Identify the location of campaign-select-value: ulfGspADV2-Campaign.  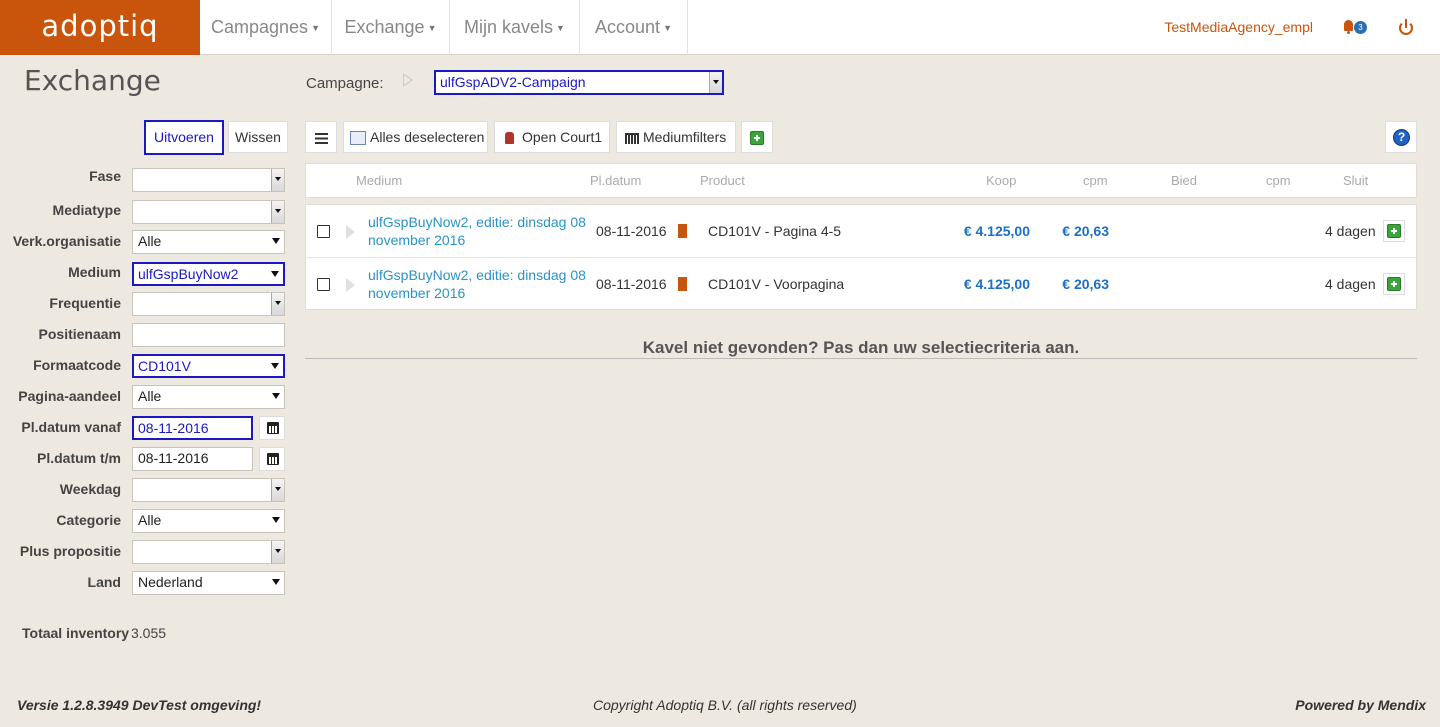
(513, 82).